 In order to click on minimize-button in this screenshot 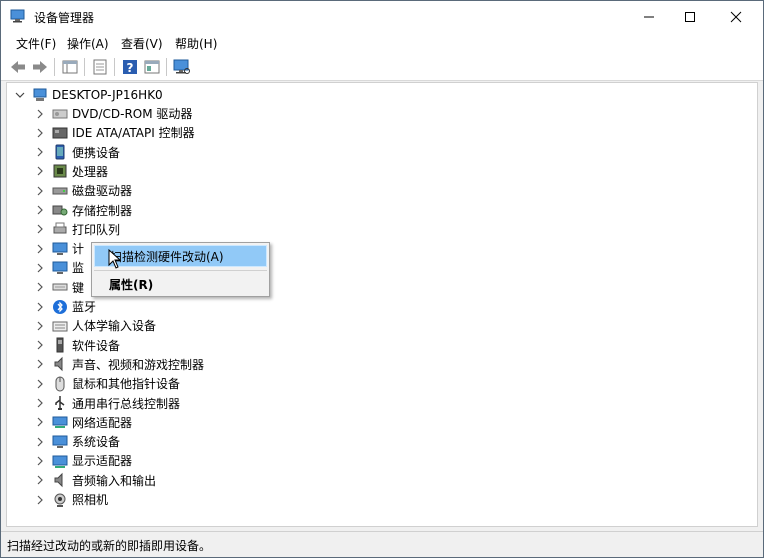, I will do `click(649, 16)`.